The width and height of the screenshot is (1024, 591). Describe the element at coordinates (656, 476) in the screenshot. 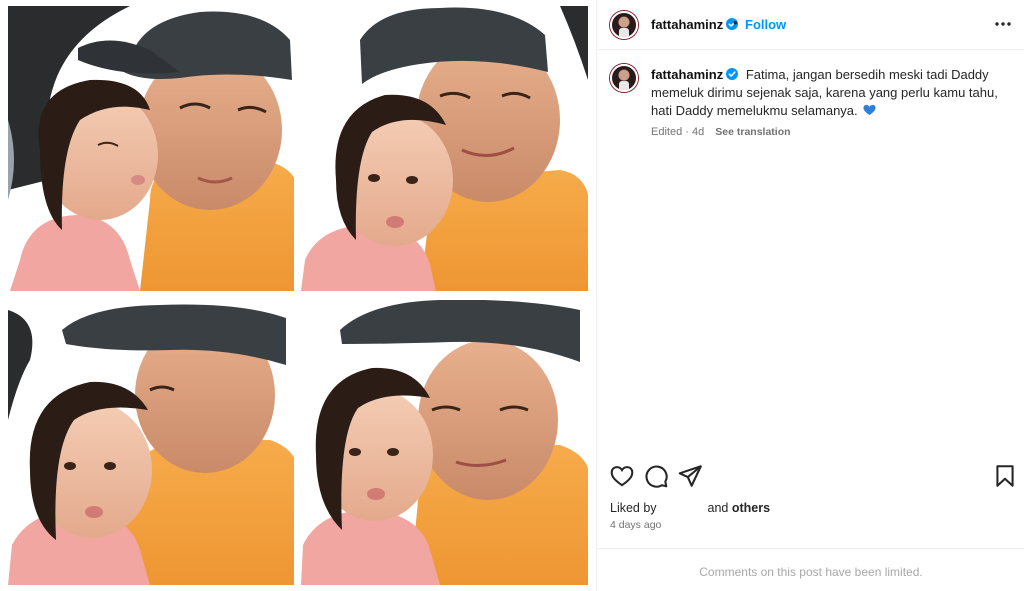

I see `comment-icon` at that location.